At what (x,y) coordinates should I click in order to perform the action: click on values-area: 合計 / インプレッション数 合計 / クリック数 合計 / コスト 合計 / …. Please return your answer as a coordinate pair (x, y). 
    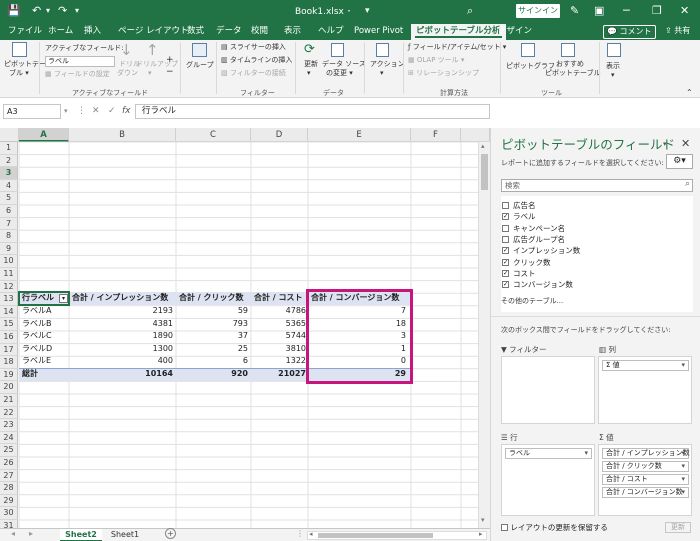
    Looking at the image, I should click on (645, 480).